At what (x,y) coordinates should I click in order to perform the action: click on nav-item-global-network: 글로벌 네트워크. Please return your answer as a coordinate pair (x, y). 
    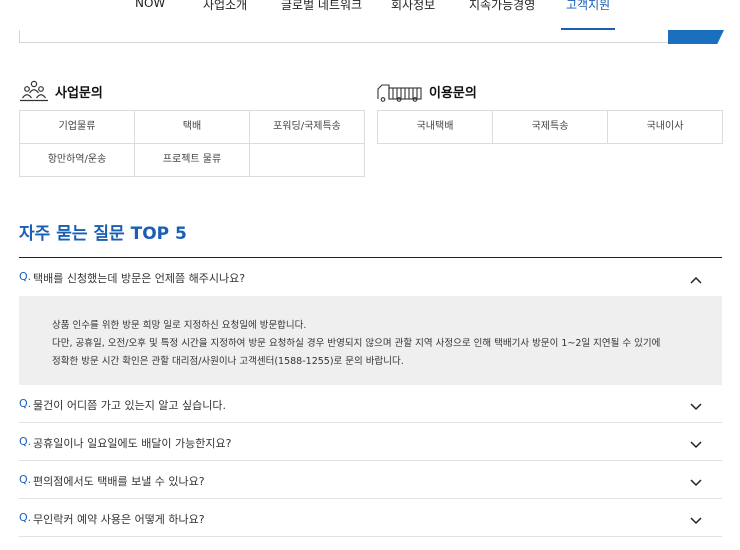
    Looking at the image, I should click on (321, 6).